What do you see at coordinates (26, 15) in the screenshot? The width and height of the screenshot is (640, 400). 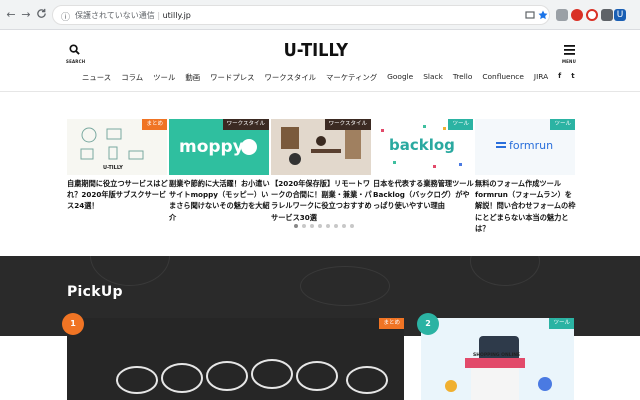 I see `forward-button: →` at bounding box center [26, 15].